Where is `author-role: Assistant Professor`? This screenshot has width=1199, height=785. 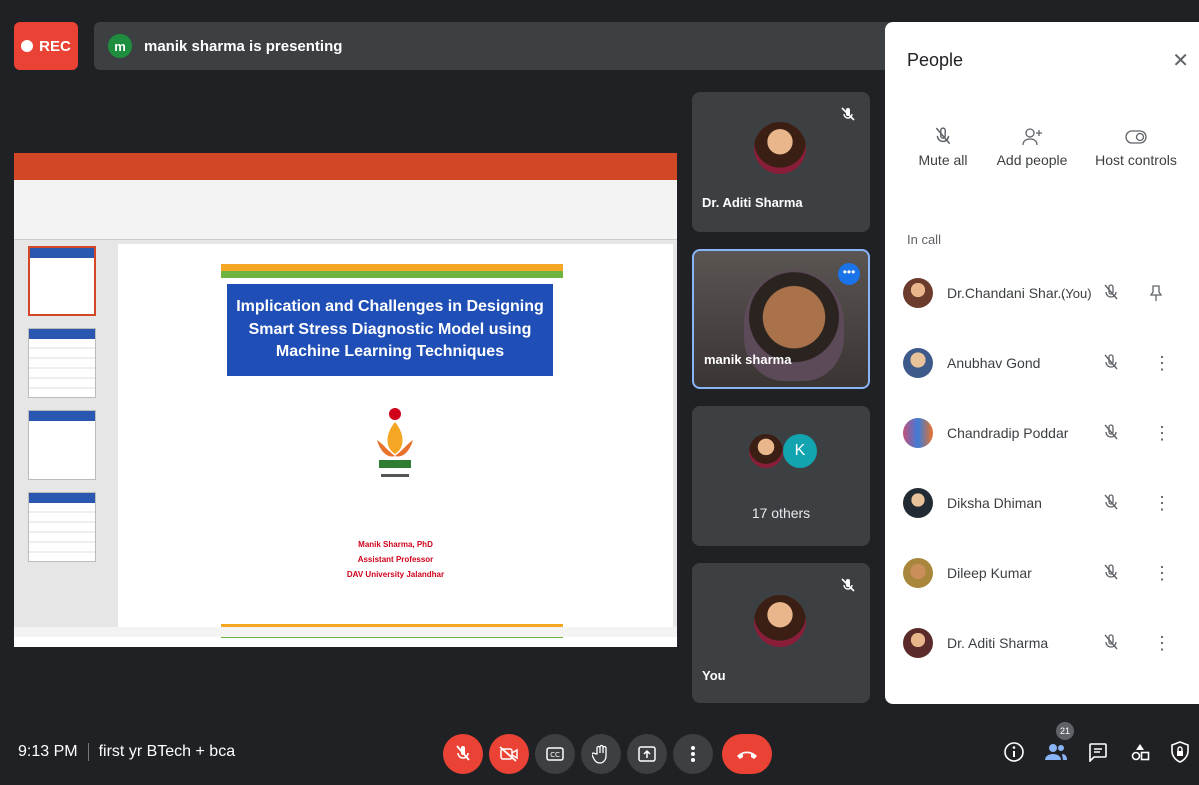
author-role: Assistant Professor is located at coordinates (395, 560).